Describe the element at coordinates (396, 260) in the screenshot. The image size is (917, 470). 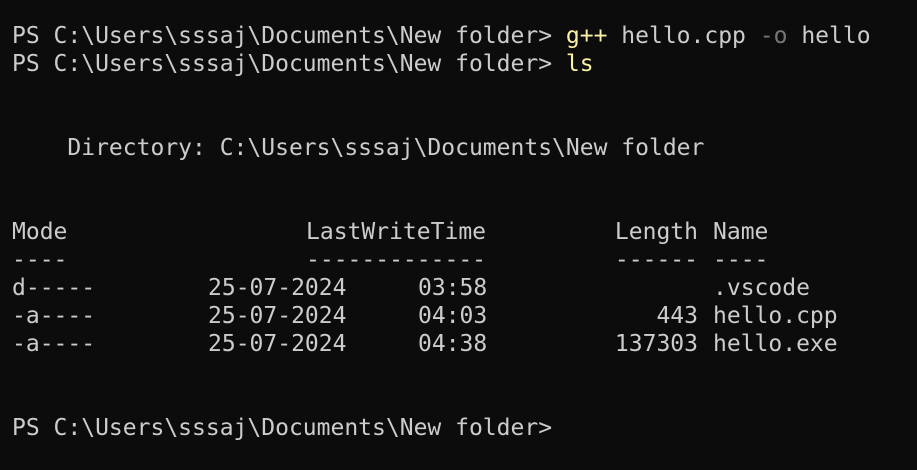
I see `underline-lastwritetime: -------------` at that location.